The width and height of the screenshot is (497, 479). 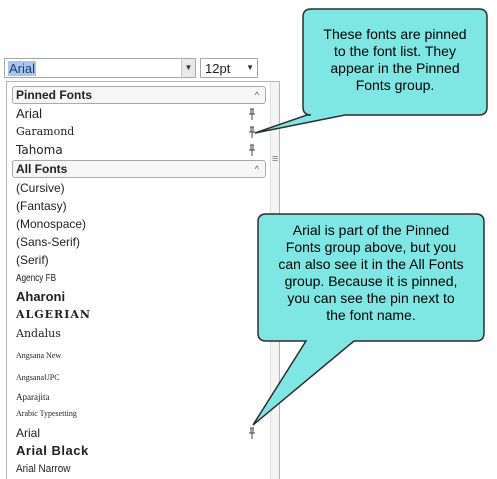 What do you see at coordinates (113, 279) in the screenshot?
I see `font-list-item: Agency FB` at bounding box center [113, 279].